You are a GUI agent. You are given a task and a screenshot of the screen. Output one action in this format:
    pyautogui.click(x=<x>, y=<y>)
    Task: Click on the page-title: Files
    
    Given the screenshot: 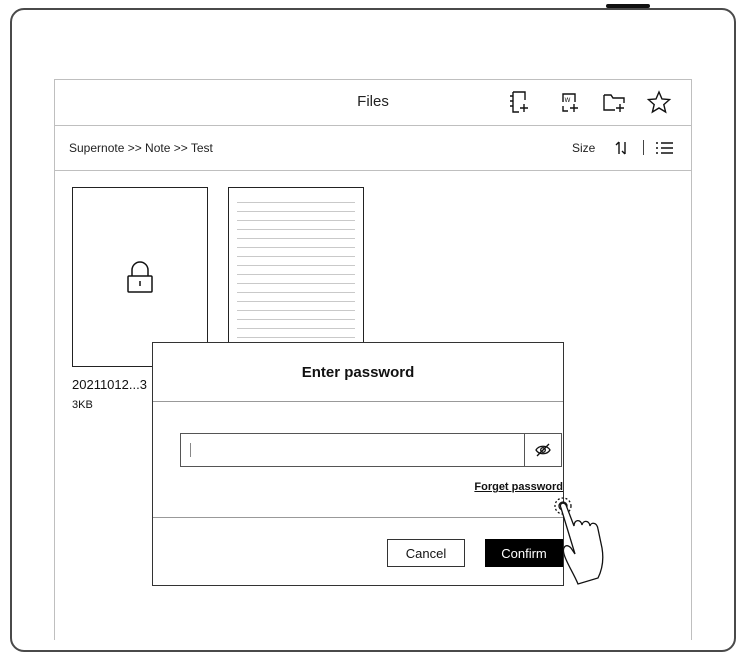 What is the action you would take?
    pyautogui.click(x=373, y=101)
    